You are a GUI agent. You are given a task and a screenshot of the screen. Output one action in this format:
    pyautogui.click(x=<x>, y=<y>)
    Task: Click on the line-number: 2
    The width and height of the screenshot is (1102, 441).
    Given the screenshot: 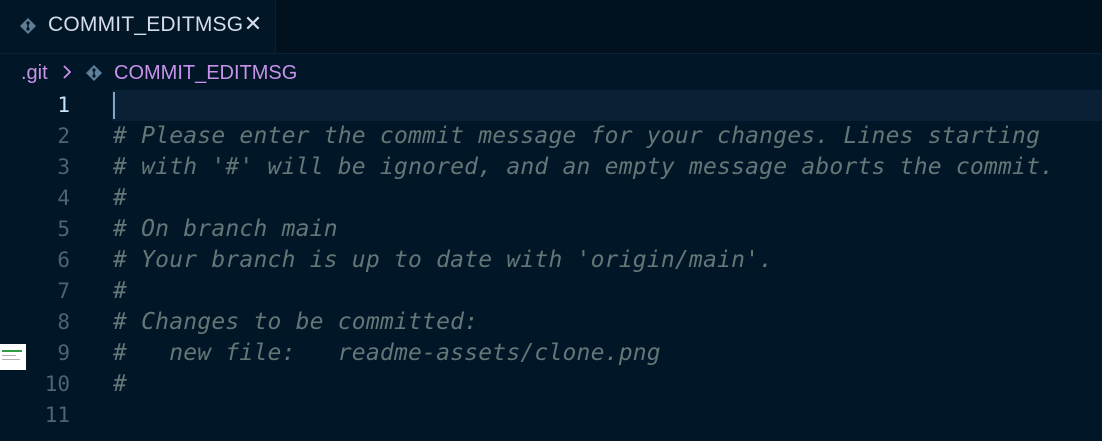 What is the action you would take?
    pyautogui.click(x=63, y=136)
    